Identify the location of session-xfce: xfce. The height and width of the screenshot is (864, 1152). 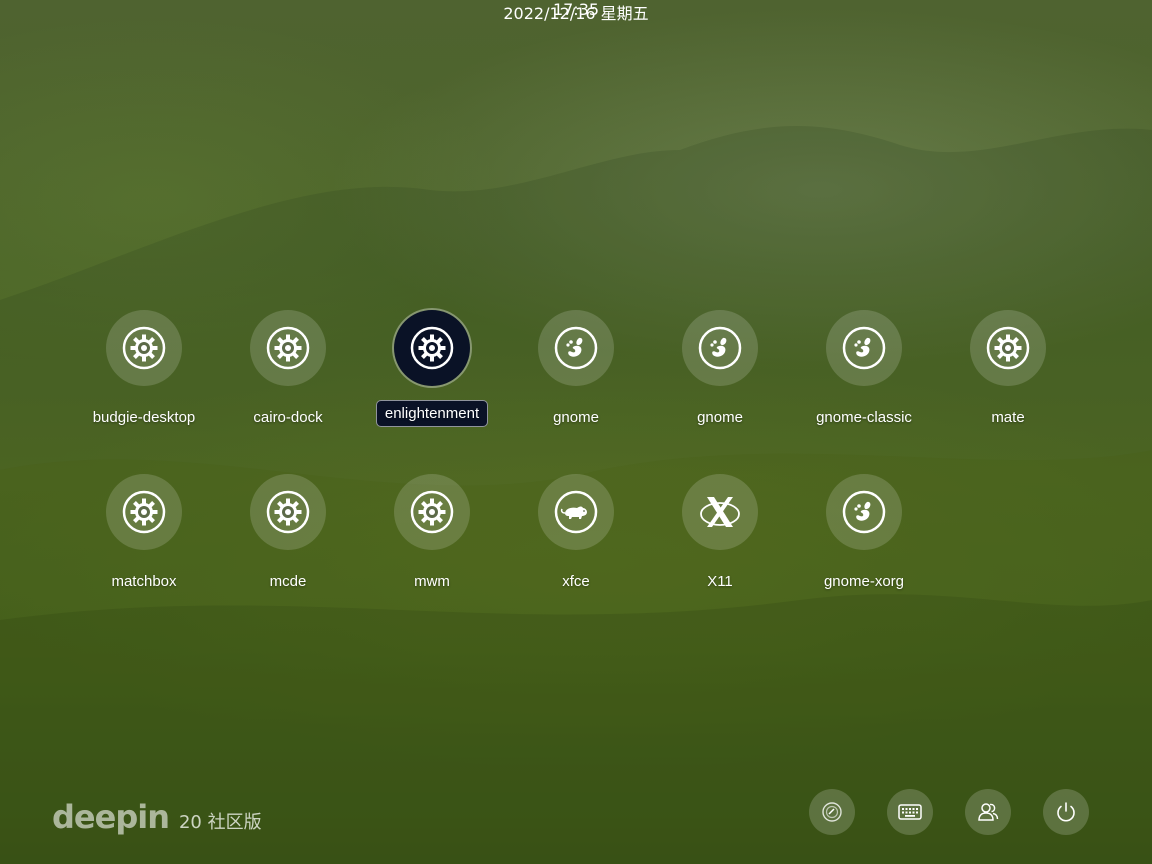
(576, 534).